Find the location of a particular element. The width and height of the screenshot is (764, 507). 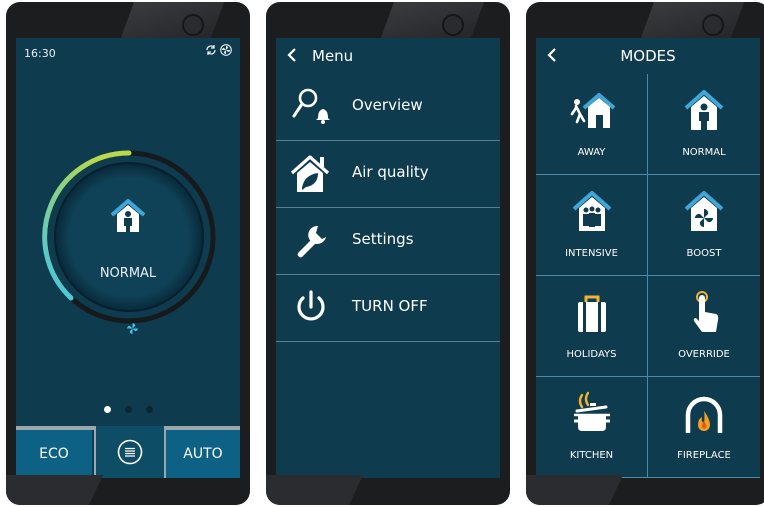

auto-button: AUTO is located at coordinates (203, 454).